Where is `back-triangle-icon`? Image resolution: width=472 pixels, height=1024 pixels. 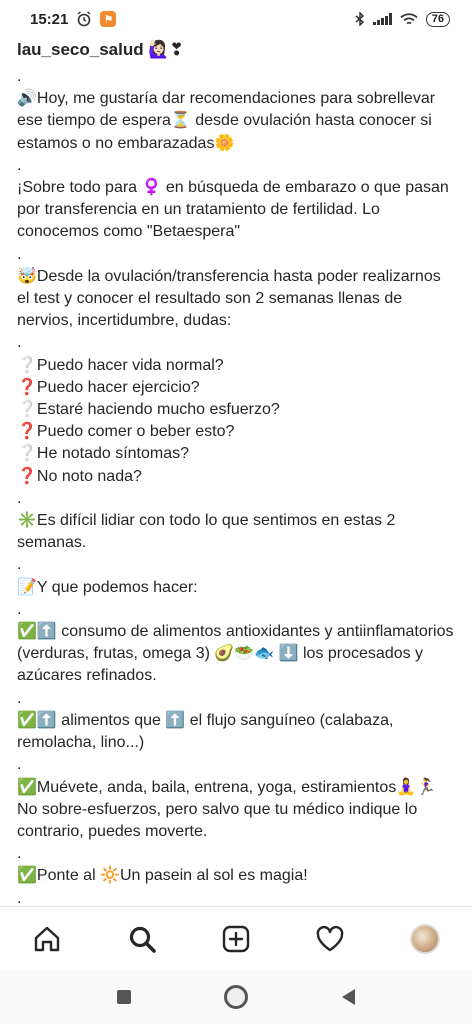 back-triangle-icon is located at coordinates (349, 997).